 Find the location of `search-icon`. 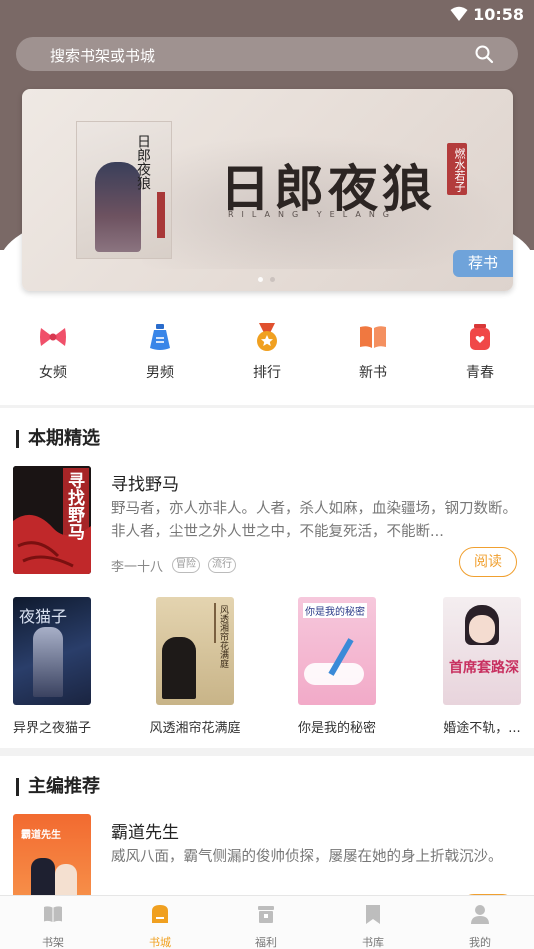

search-icon is located at coordinates (484, 54).